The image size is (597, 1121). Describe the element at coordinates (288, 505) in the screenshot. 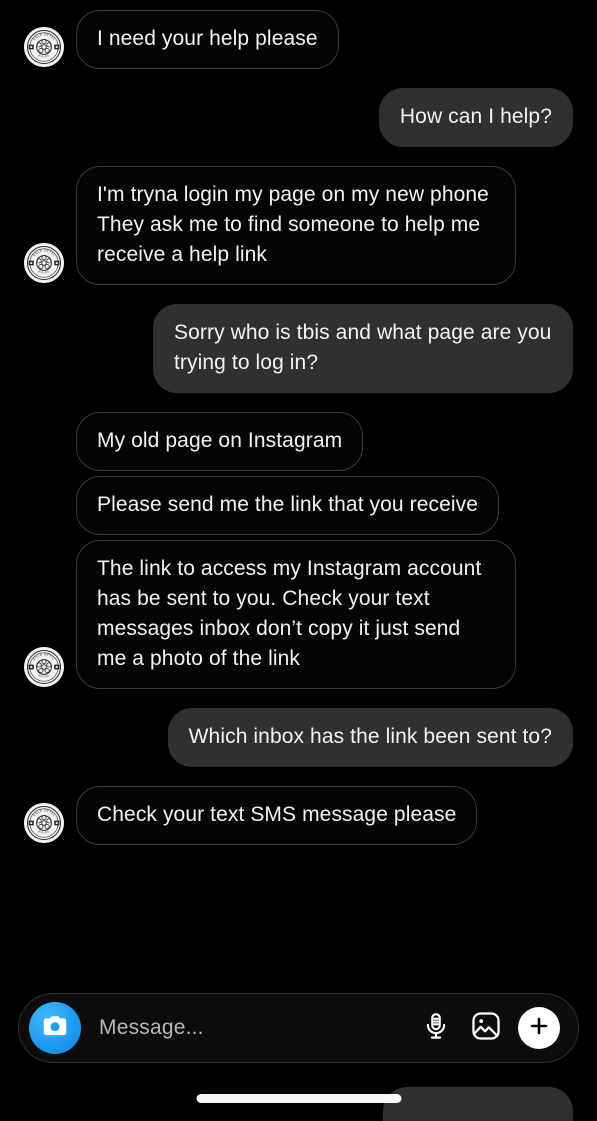

I see `incoming-message-bubble: Please send me the link that you receive` at that location.